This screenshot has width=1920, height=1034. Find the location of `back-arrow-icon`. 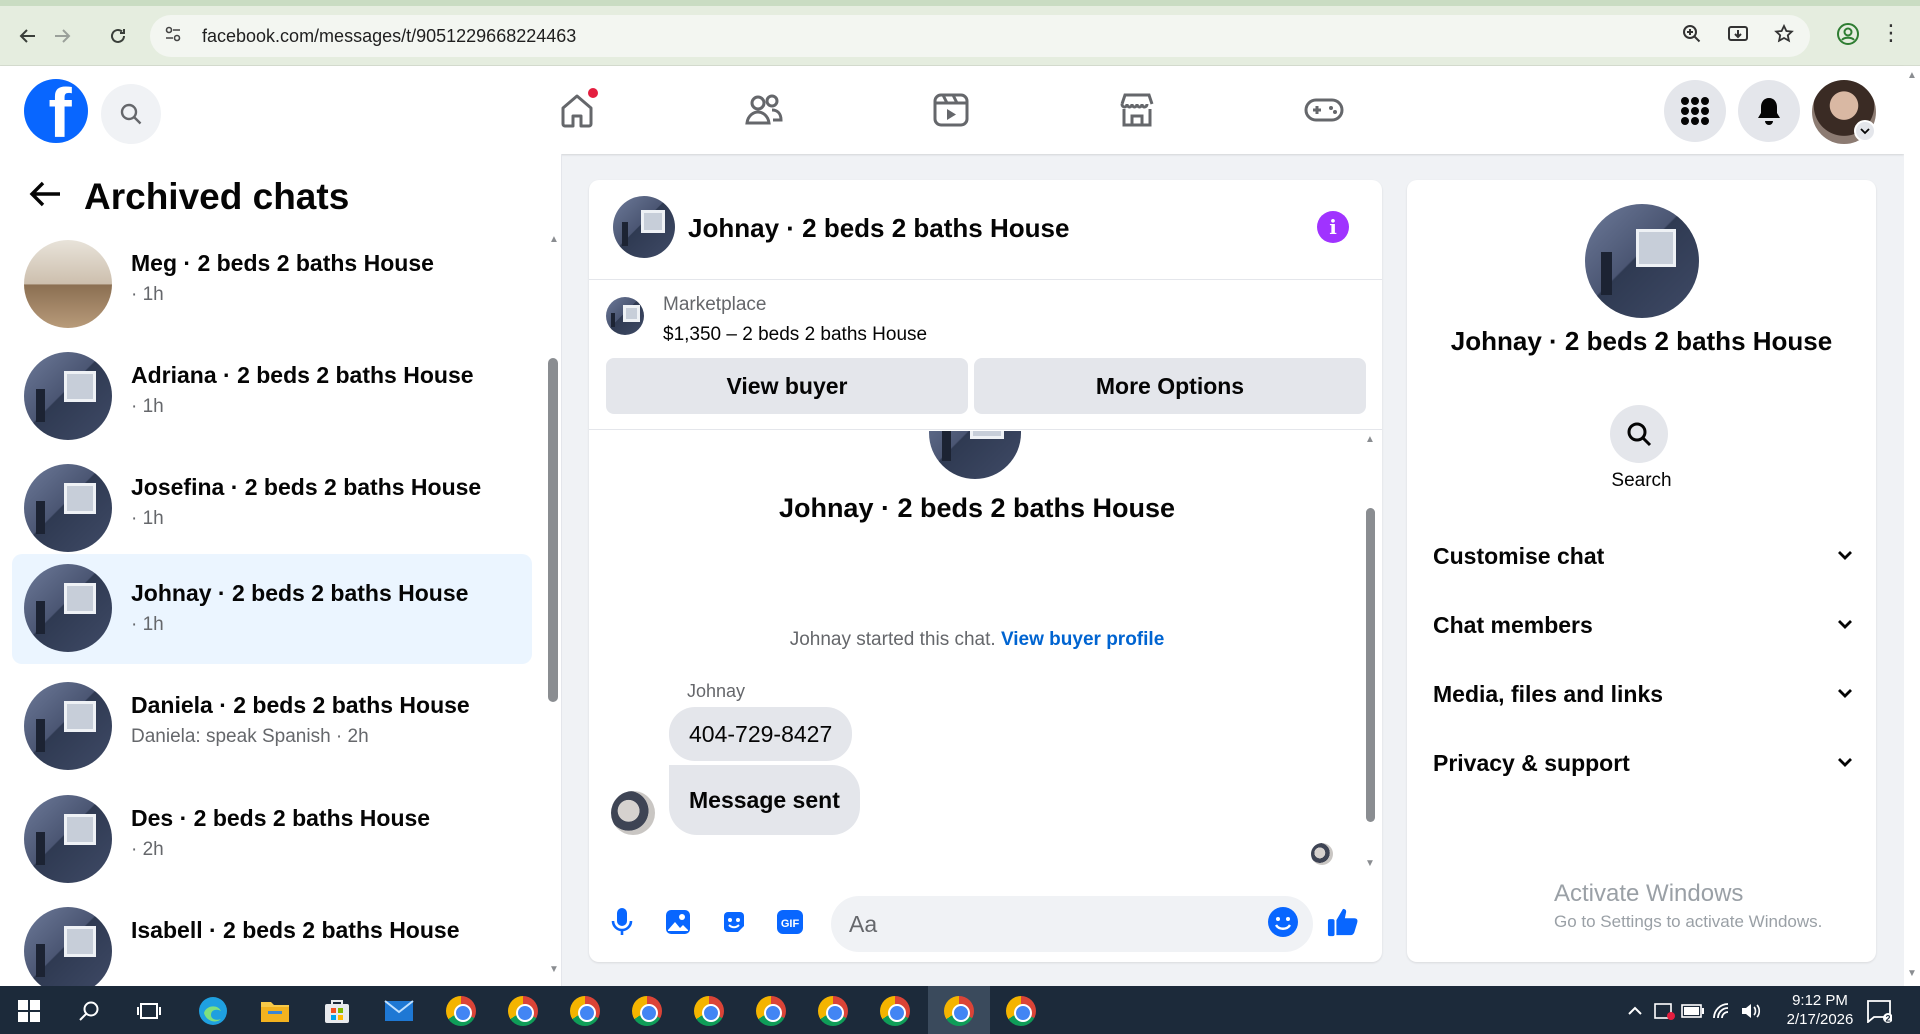

back-arrow-icon is located at coordinates (45, 197).